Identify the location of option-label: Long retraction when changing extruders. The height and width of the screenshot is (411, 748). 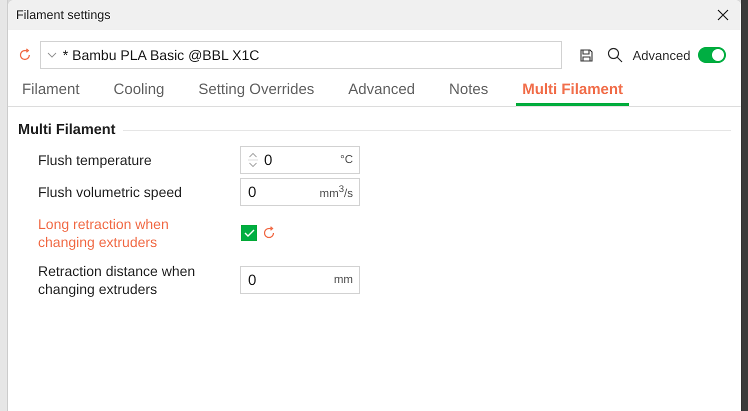
(104, 233).